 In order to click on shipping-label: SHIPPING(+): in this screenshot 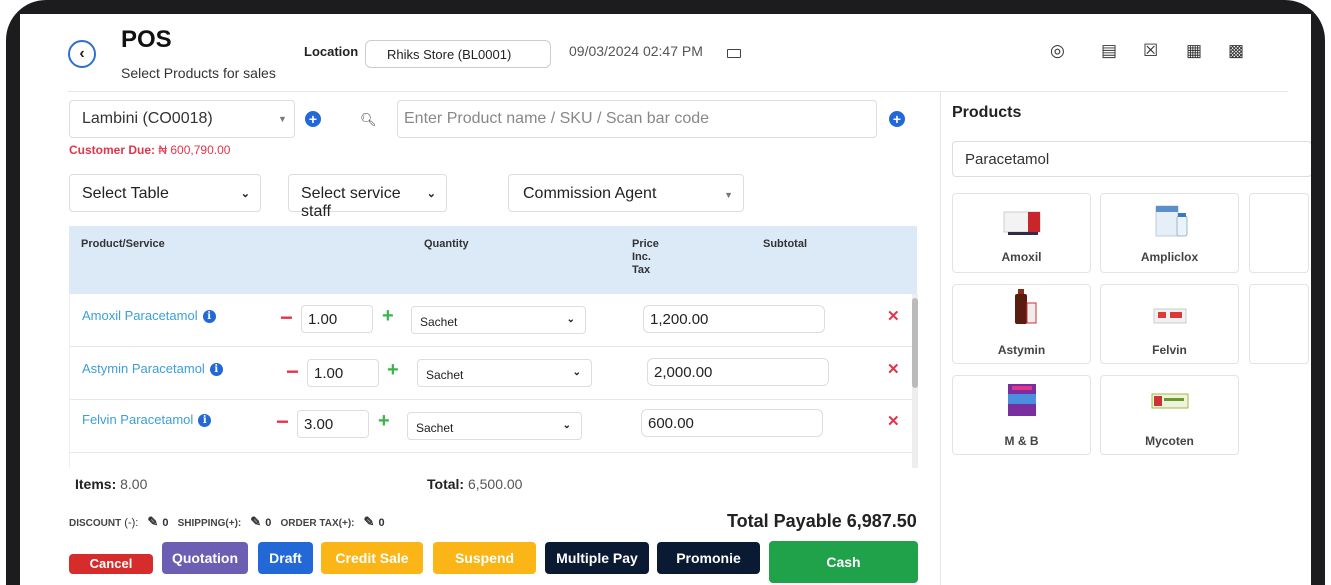, I will do `click(209, 523)`.